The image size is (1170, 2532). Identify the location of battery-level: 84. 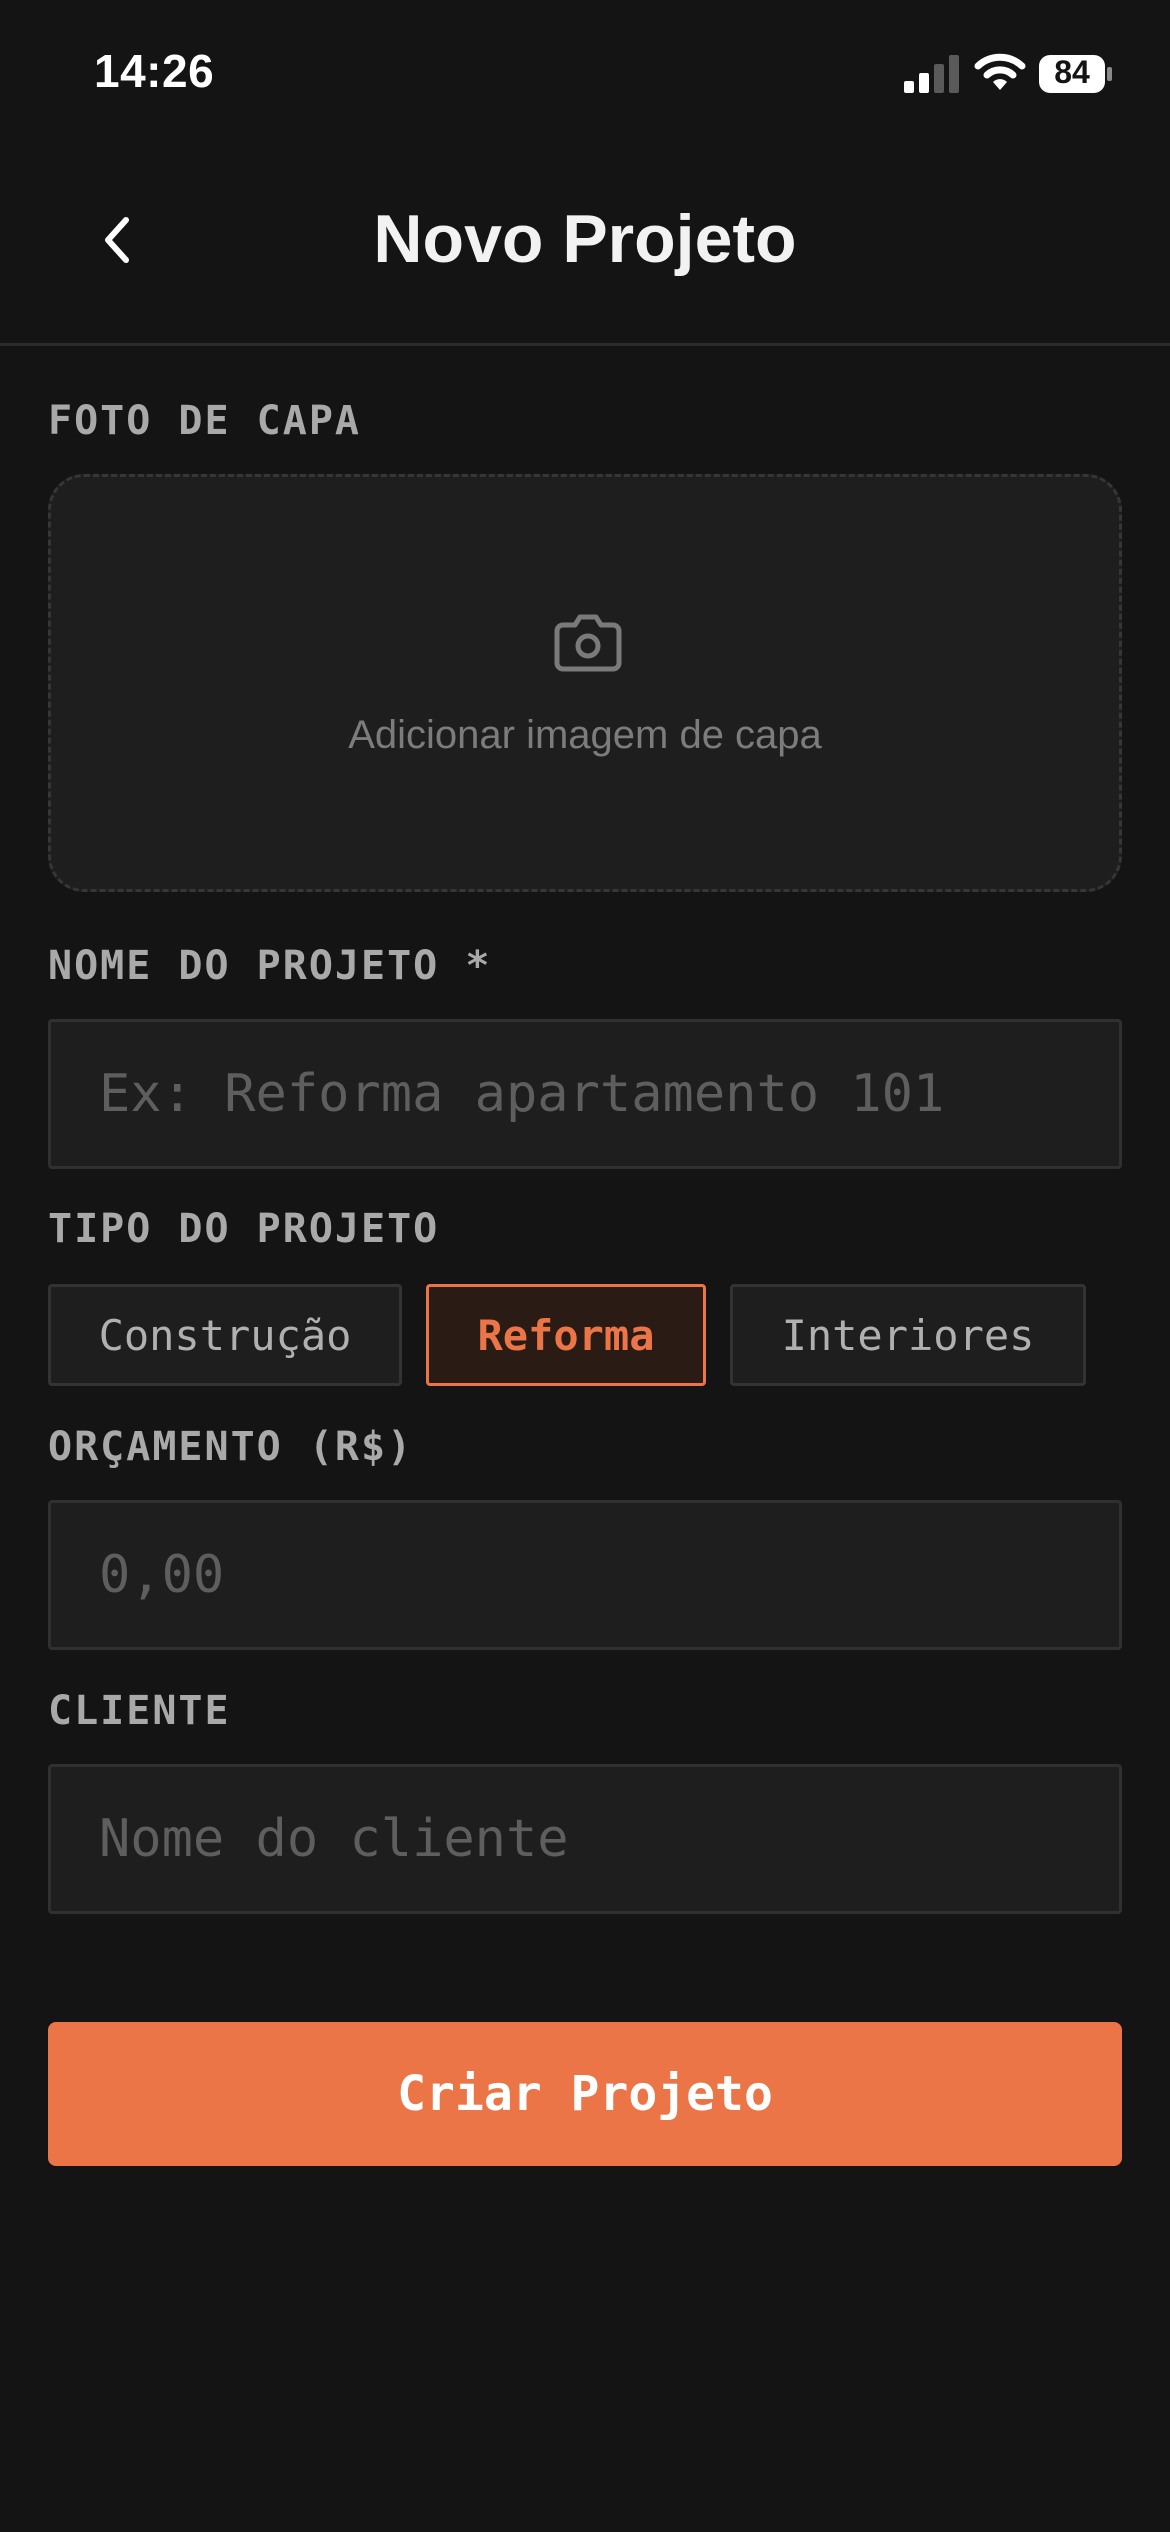
(1072, 72).